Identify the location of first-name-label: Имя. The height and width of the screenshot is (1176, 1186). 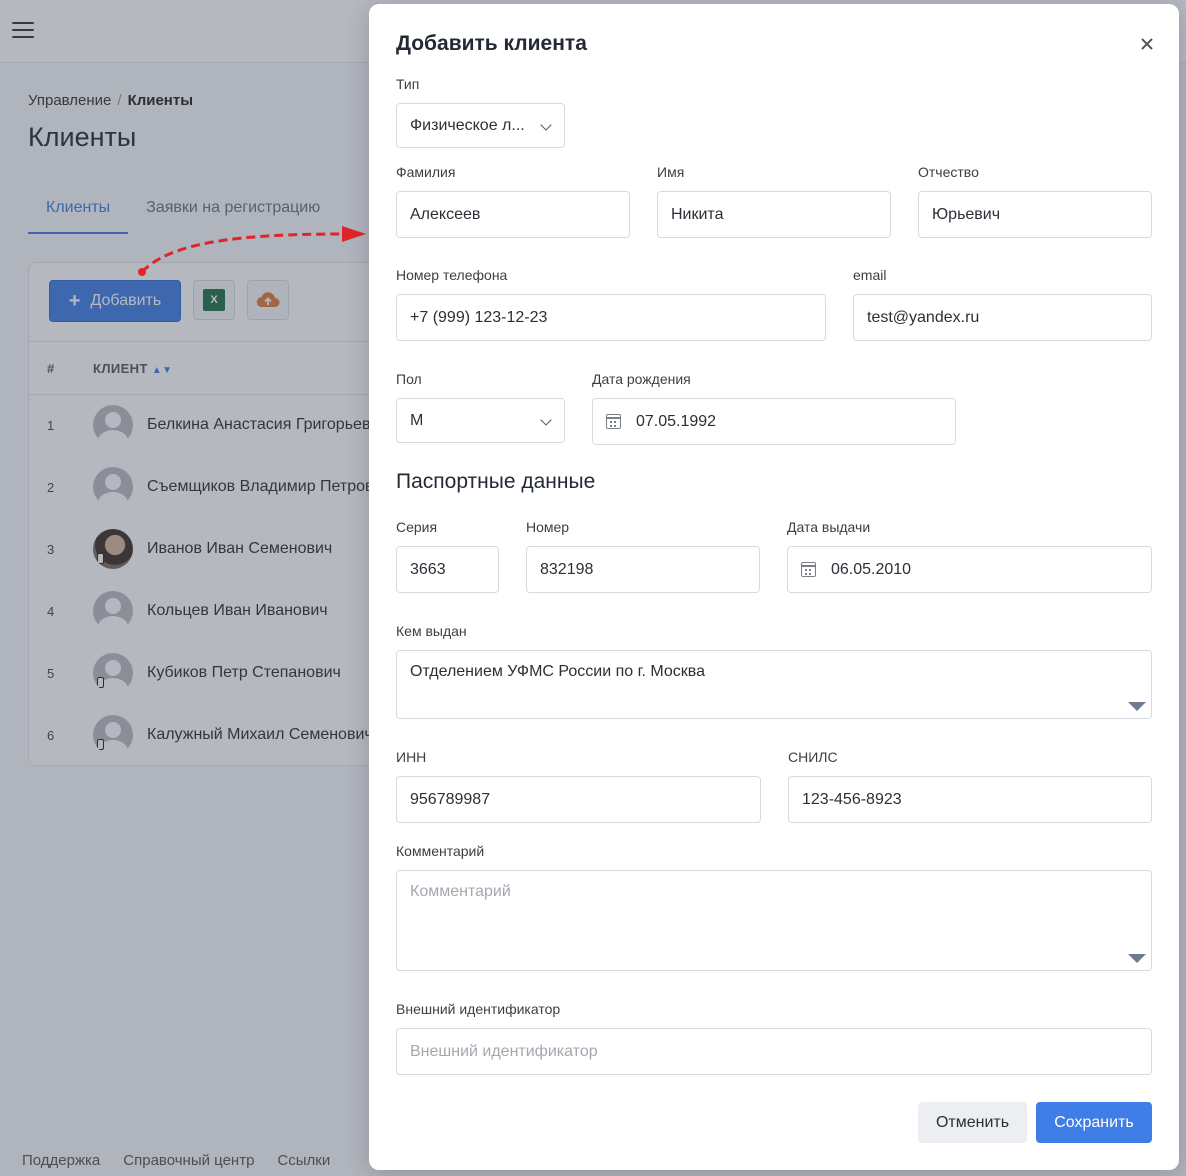
(671, 172).